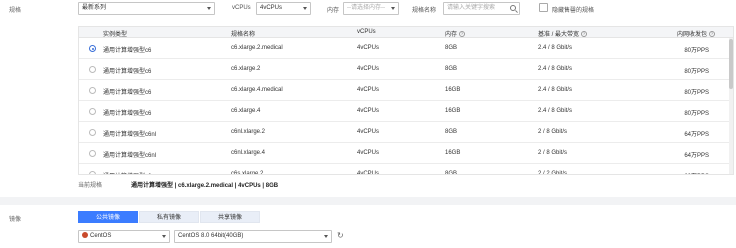 Image resolution: width=736 pixels, height=248 pixels. Describe the element at coordinates (211, 236) in the screenshot. I see `os-version-select-value: CentOS 8.0 64bit(40GB)` at that location.